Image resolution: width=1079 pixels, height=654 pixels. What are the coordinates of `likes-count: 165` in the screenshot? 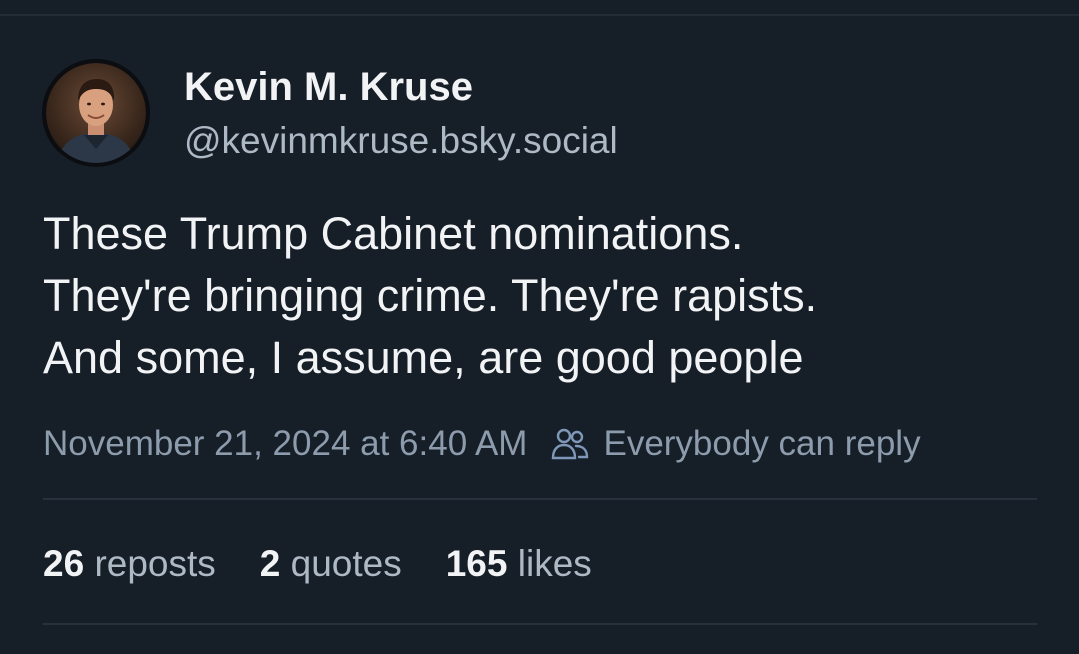 It's located at (476, 563).